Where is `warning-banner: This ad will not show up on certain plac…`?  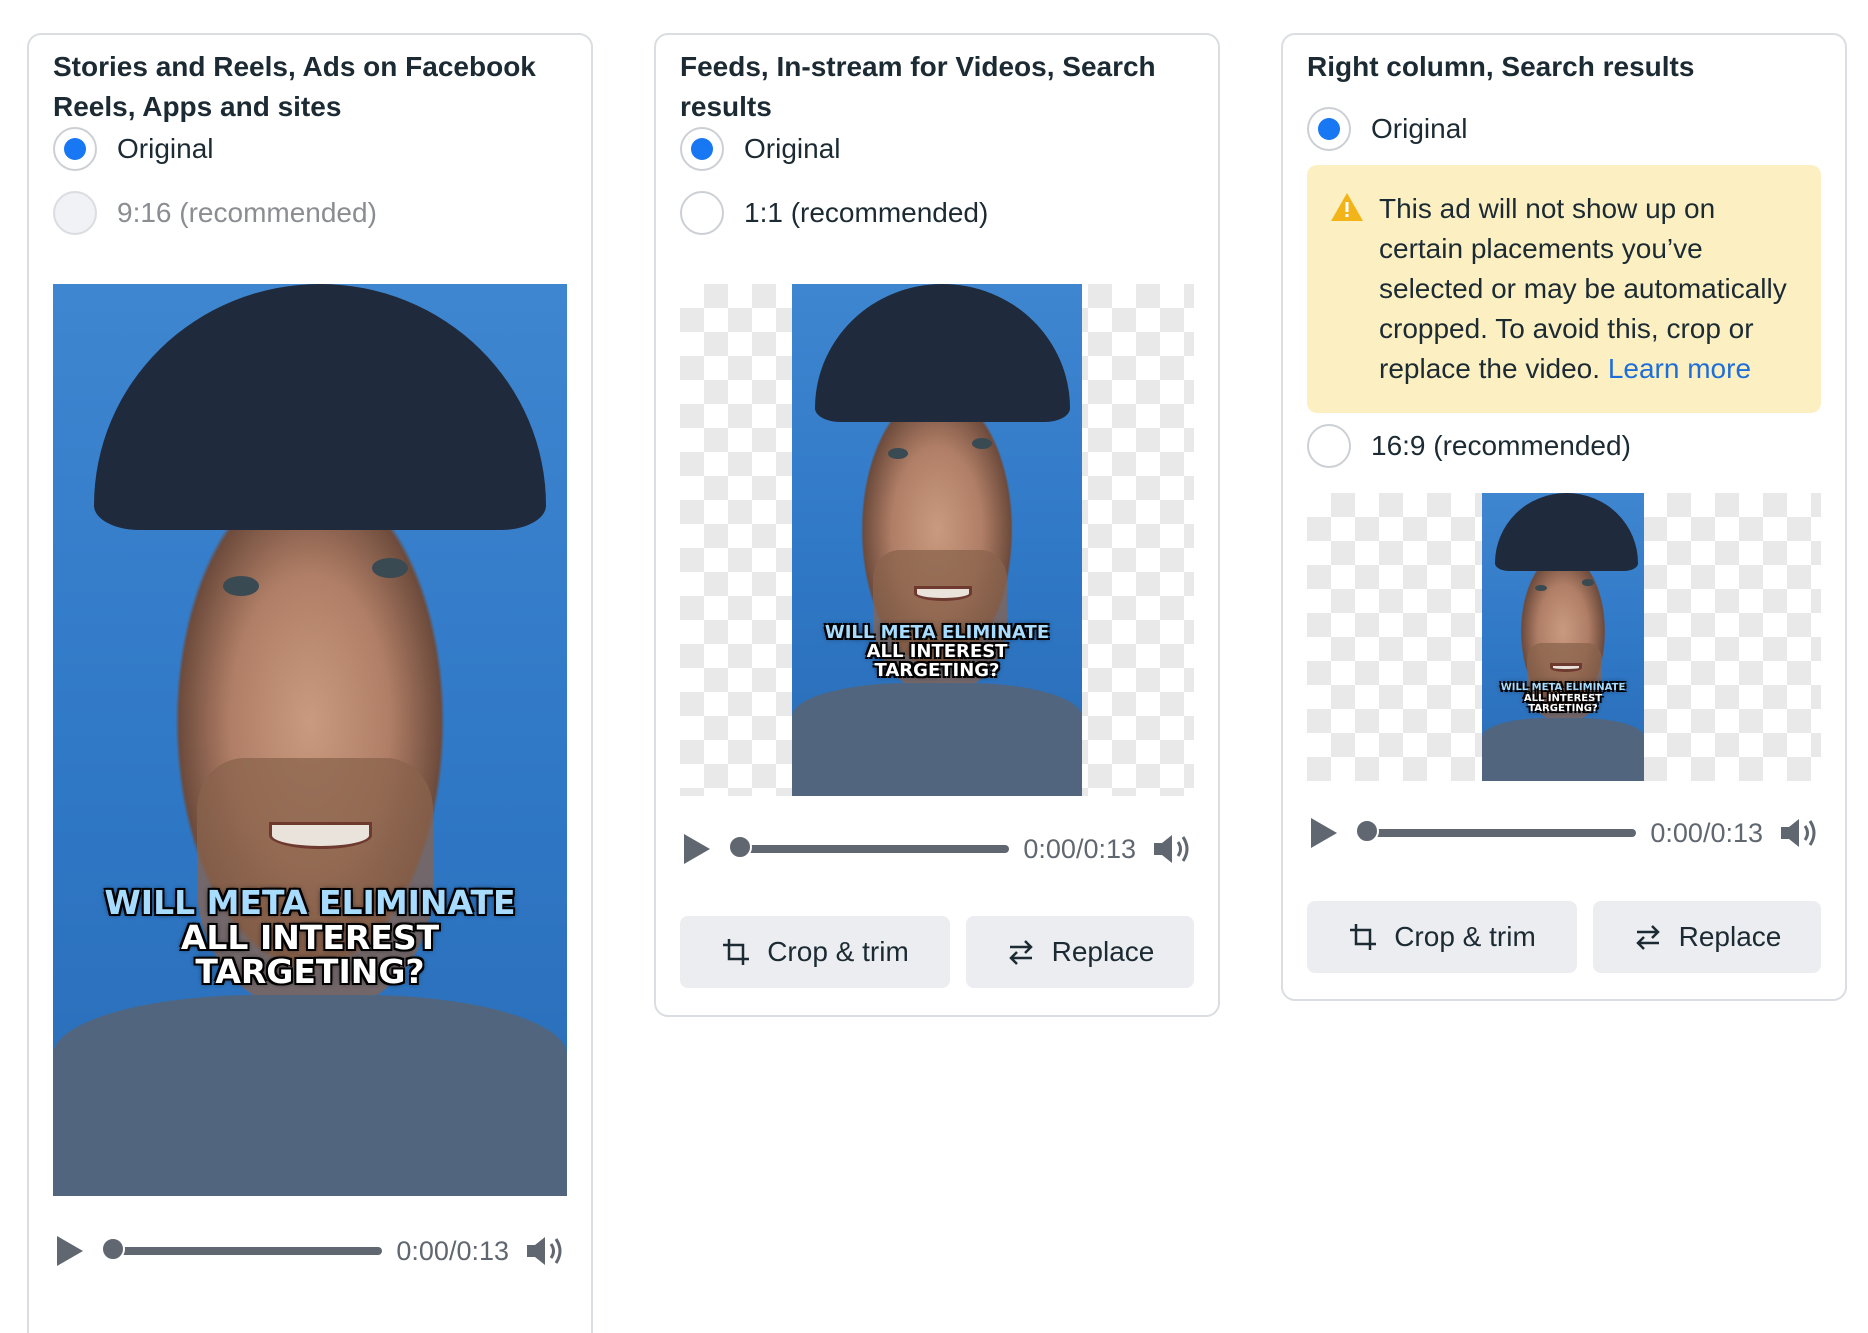 warning-banner: This ad will not show up on certain plac… is located at coordinates (1564, 289).